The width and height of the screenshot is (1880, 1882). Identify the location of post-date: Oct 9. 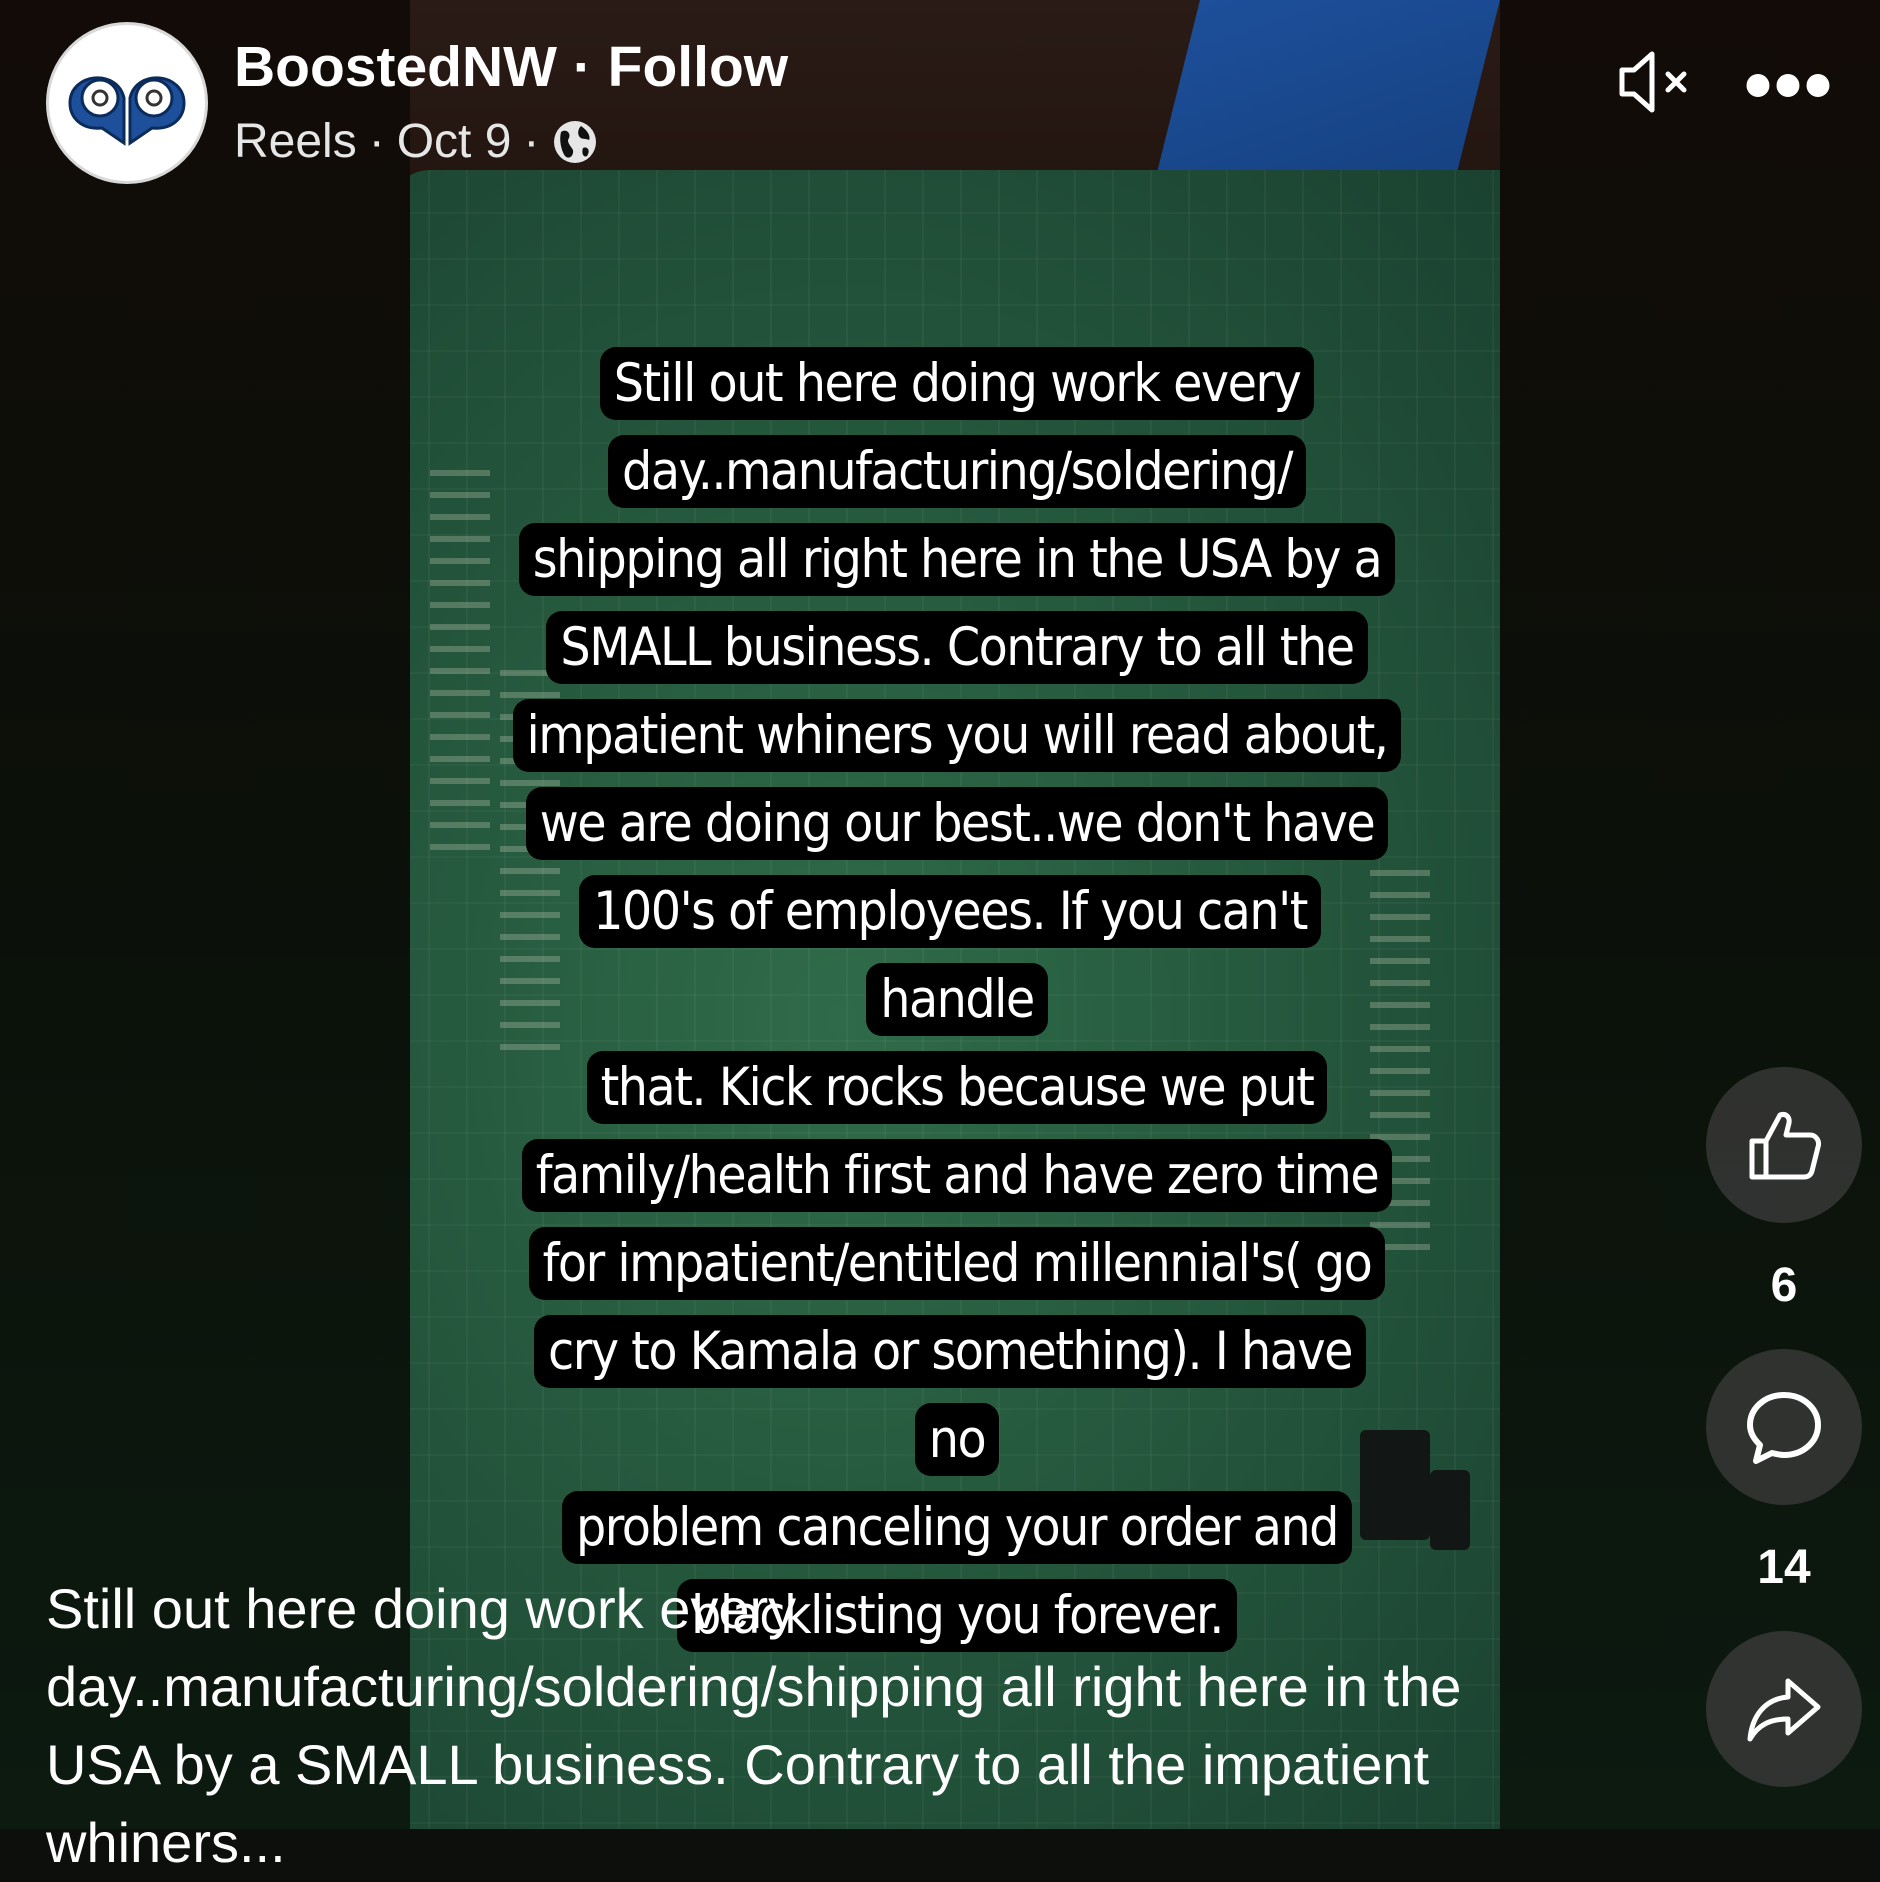
(454, 141).